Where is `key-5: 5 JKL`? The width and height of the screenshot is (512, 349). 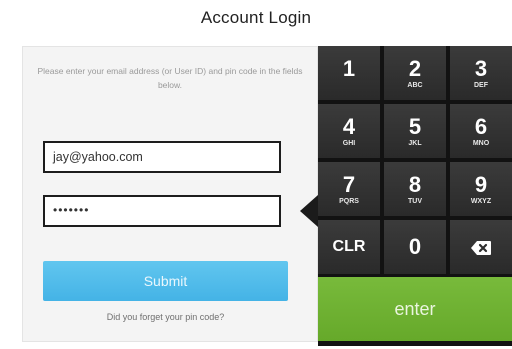
key-5: 5 JKL is located at coordinates (415, 131).